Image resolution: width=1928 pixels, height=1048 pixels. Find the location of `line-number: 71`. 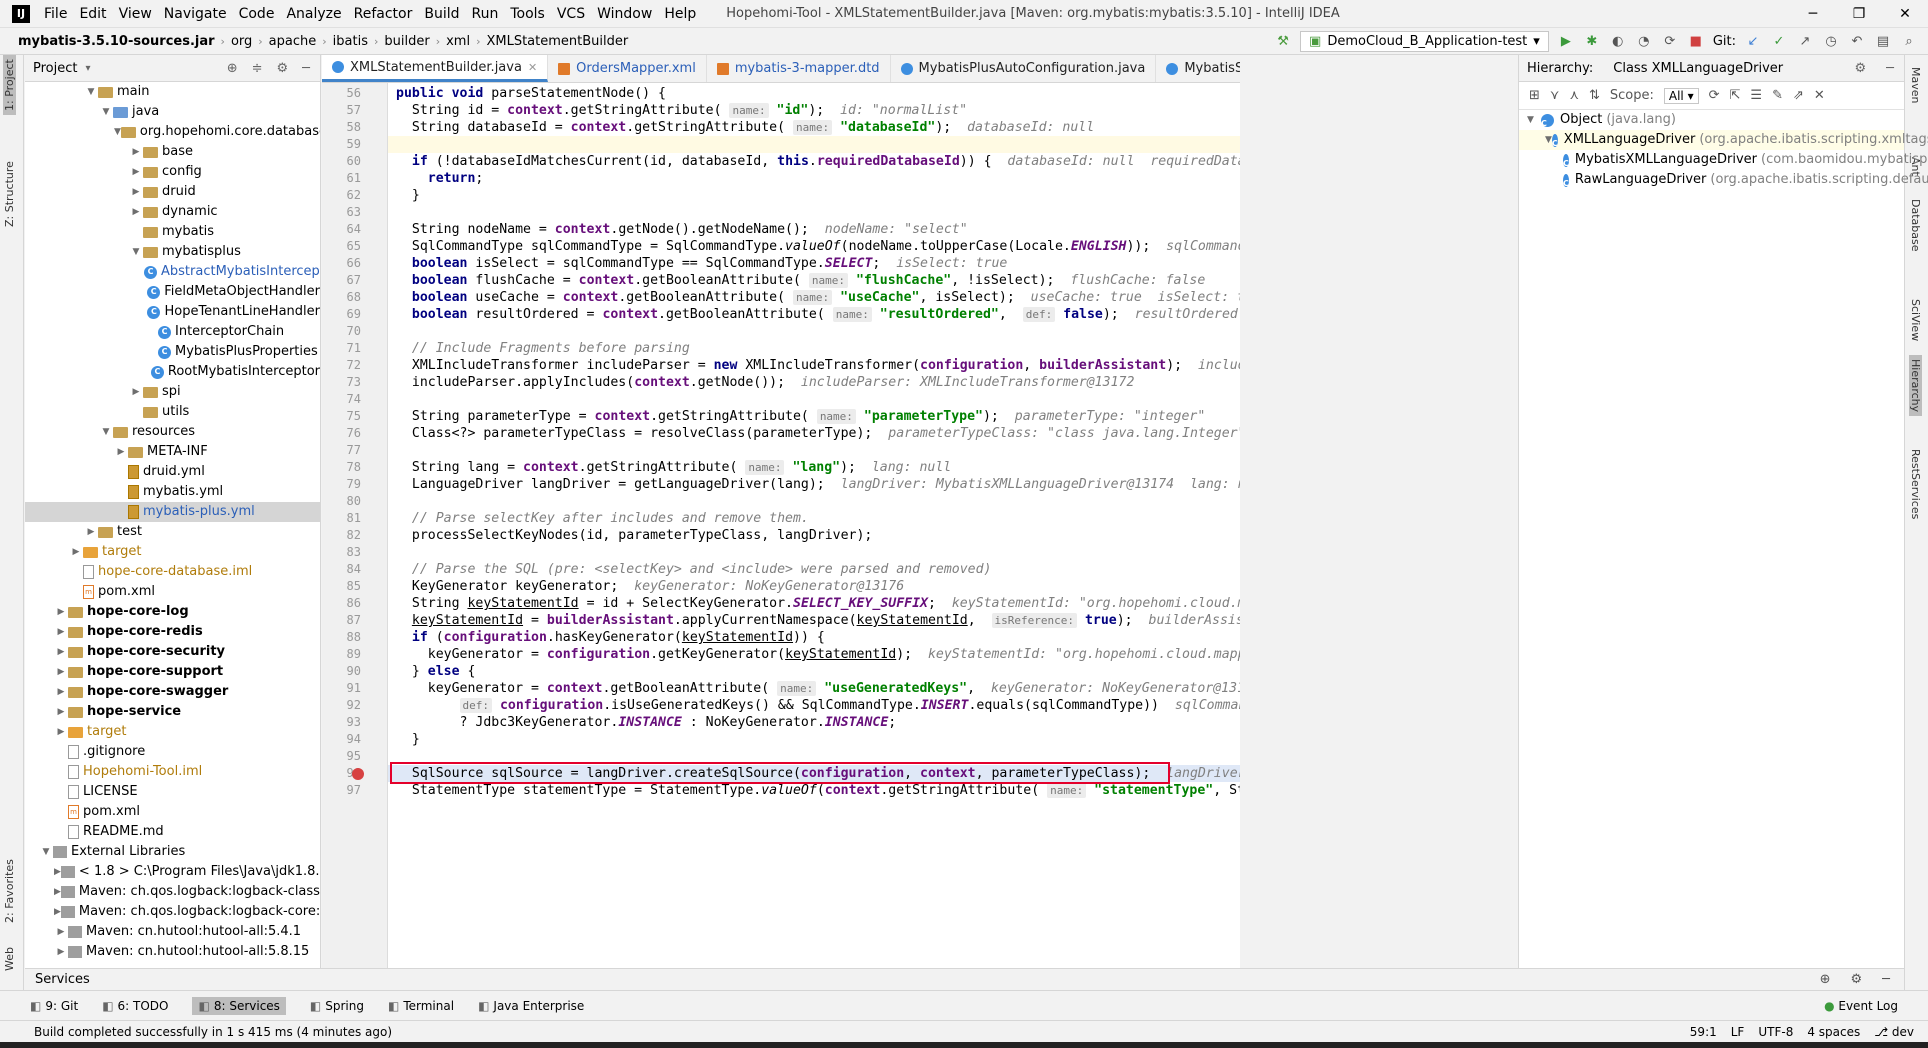

line-number: 71 is located at coordinates (341, 348).